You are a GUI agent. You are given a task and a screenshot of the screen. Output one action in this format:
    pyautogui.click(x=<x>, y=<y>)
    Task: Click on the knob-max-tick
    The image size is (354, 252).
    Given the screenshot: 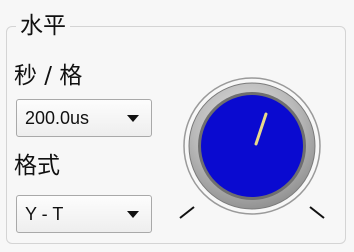 What is the action you would take?
    pyautogui.click(x=317, y=212)
    